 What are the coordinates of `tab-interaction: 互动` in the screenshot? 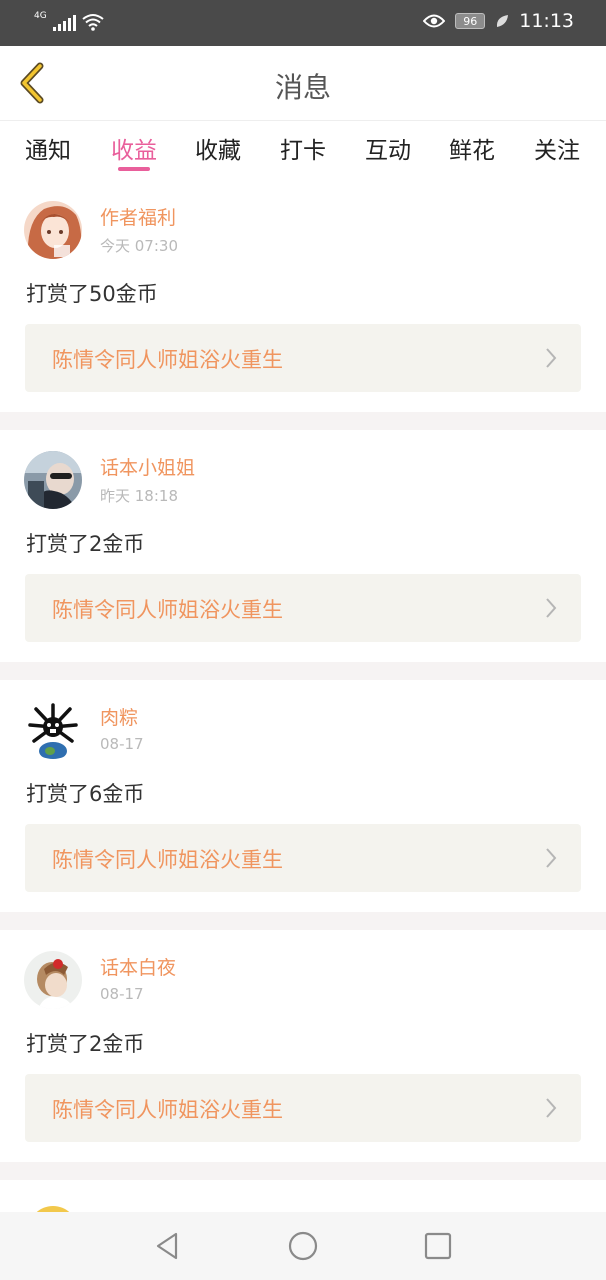 It's located at (388, 148).